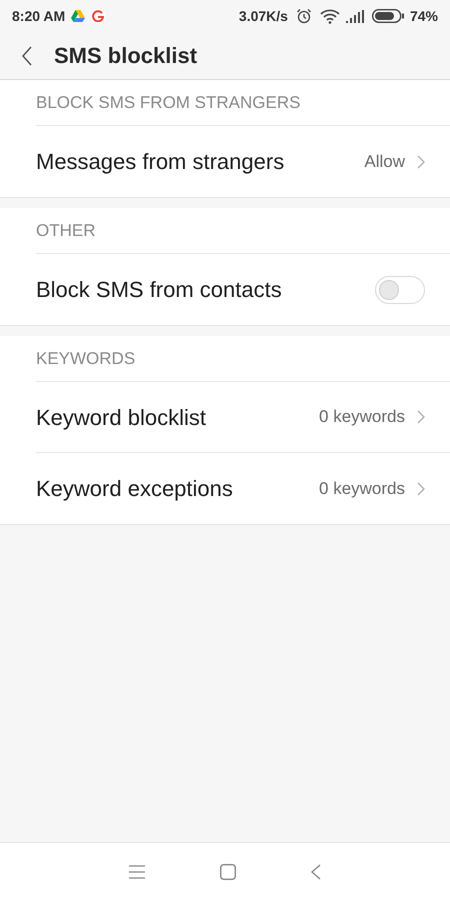  Describe the element at coordinates (228, 872) in the screenshot. I see `home-icon` at that location.